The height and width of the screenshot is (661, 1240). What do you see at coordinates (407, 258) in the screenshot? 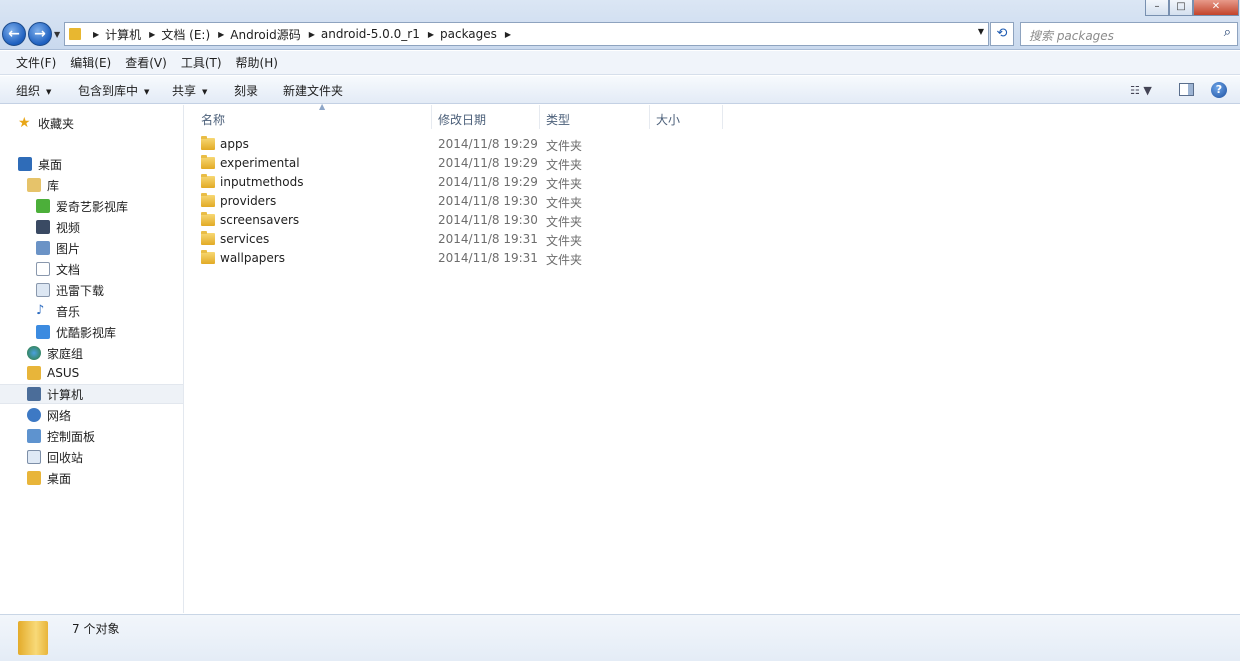
I see `file-row: wallpapers 2014/11/8 19:31 文件夹` at bounding box center [407, 258].